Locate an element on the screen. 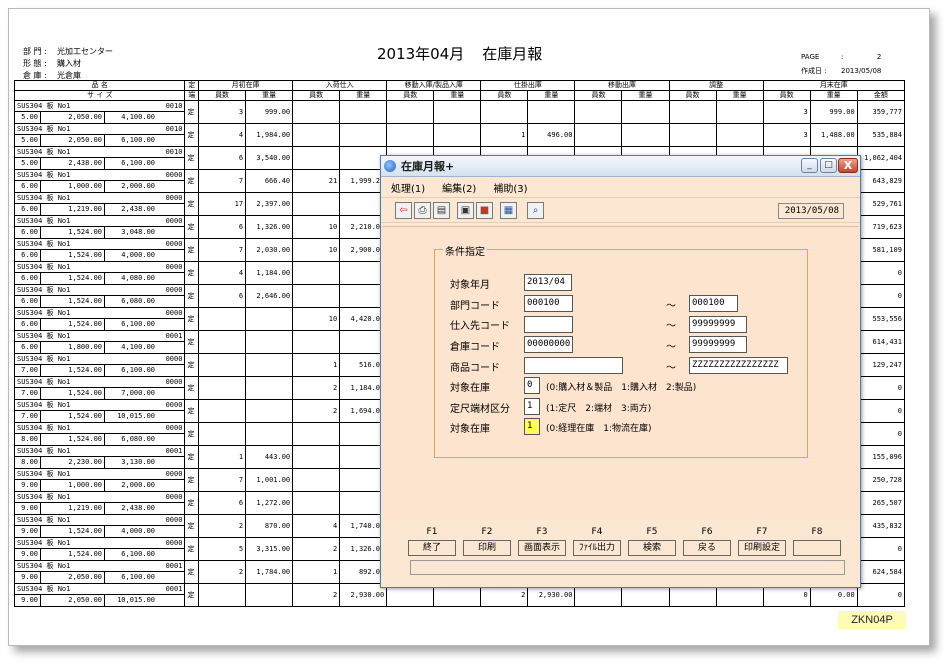 Image resolution: width=947 pixels, height=664 pixels. item-code: 0010 is located at coordinates (174, 106).